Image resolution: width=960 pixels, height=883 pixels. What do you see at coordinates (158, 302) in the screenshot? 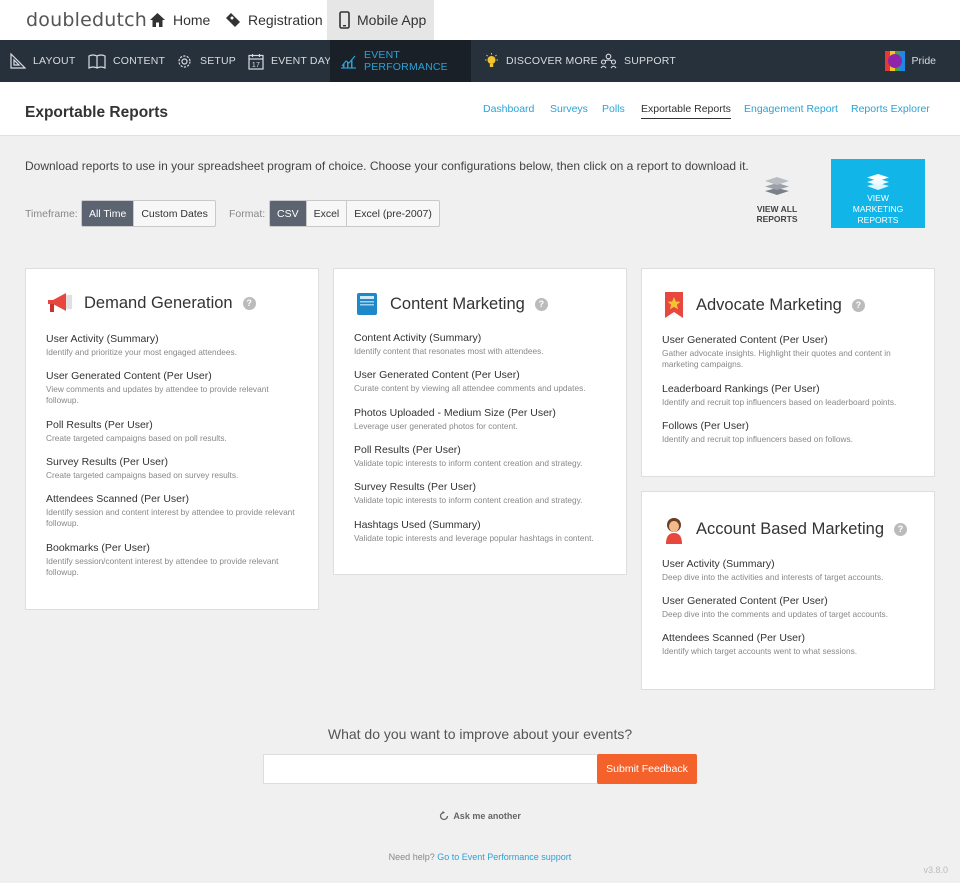
I see `card-title: Demand Generation` at bounding box center [158, 302].